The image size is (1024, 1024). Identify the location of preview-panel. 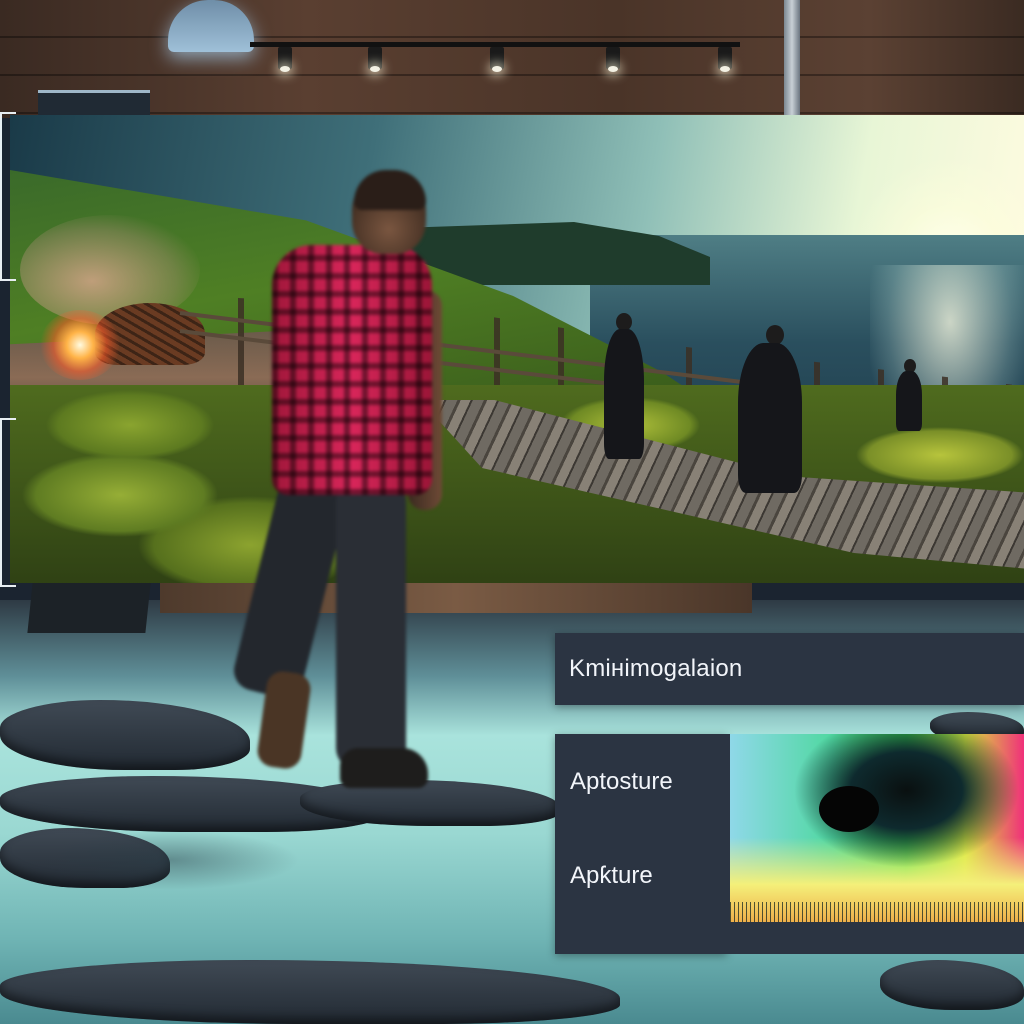
(875, 844).